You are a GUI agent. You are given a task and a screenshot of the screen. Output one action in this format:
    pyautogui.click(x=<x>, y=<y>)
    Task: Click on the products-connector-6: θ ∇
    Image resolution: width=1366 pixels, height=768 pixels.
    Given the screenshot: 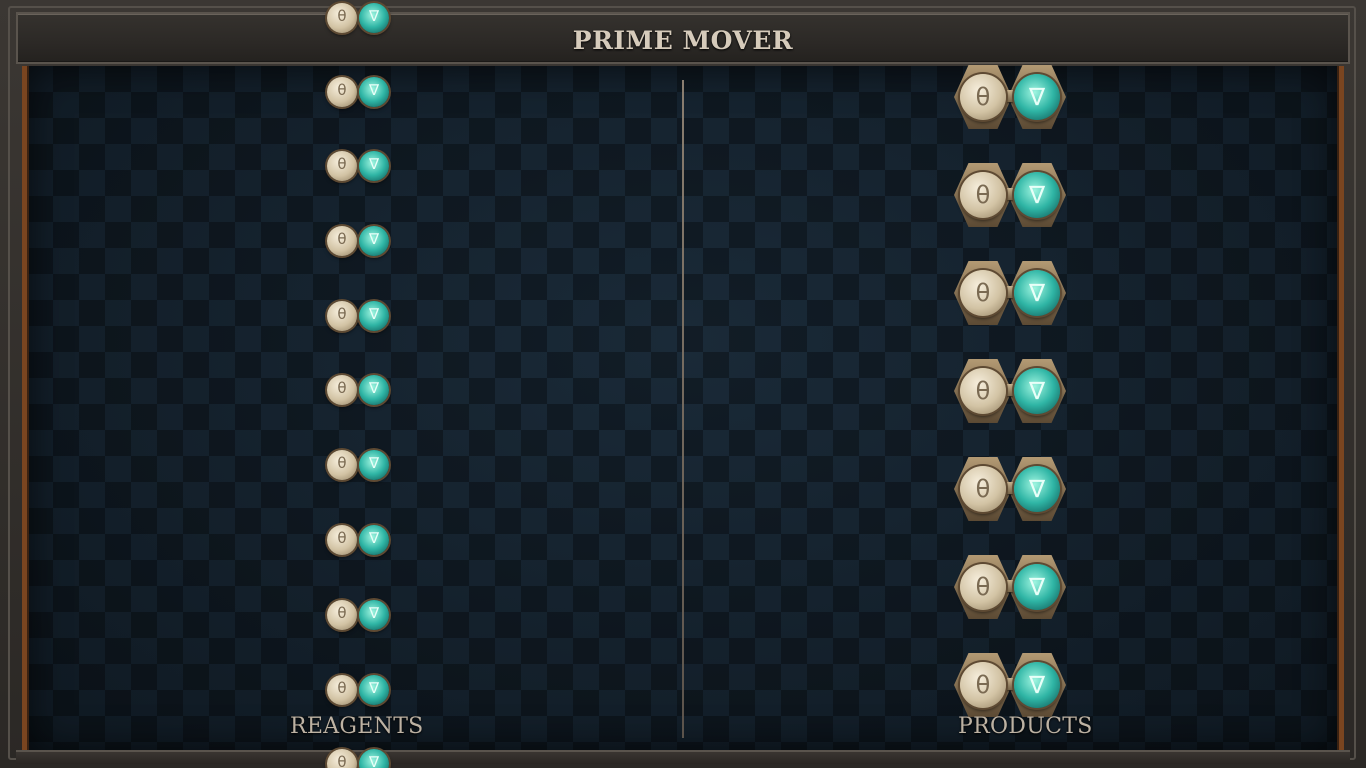 What is the action you would take?
    pyautogui.click(x=1010, y=587)
    